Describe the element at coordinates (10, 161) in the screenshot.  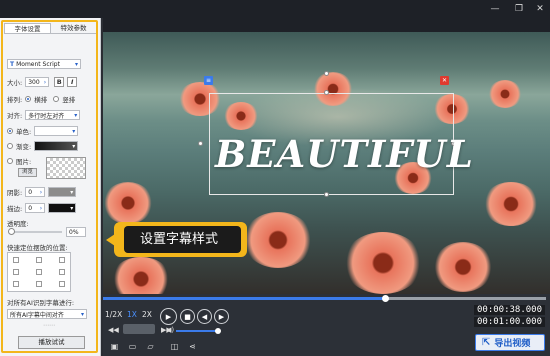
I see `image-fill-radio` at that location.